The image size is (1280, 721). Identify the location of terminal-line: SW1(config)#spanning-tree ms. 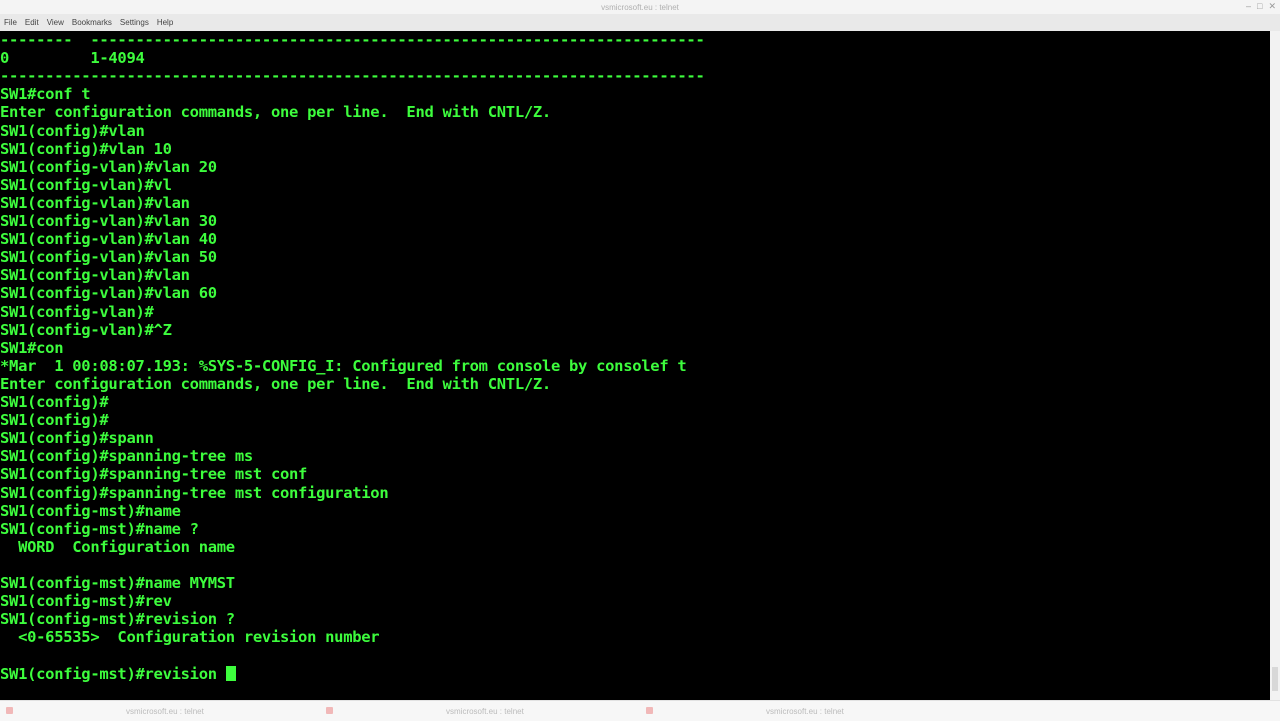
(126, 456).